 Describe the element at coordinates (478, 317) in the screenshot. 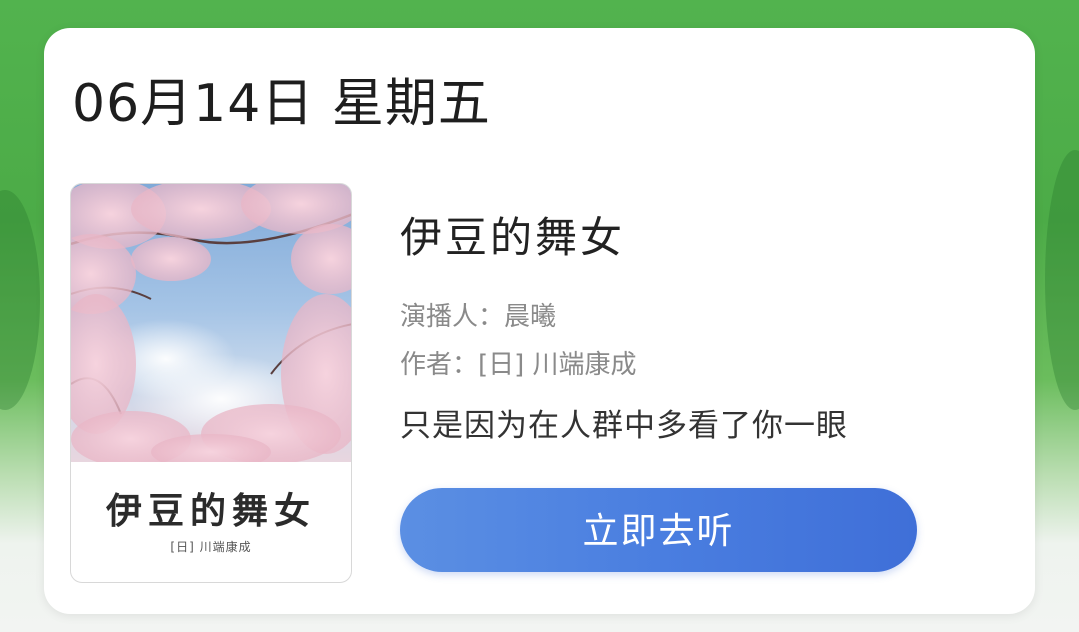

I see `narrator-info: 演播人：晨曦` at that location.